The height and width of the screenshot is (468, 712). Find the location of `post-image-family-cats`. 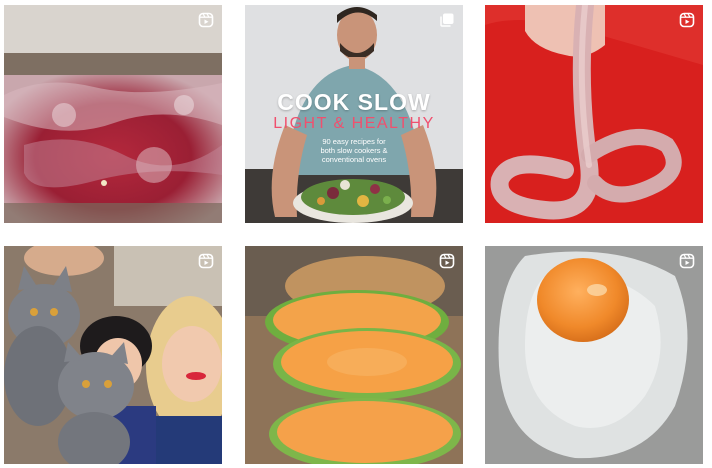

post-image-family-cats is located at coordinates (113, 355).